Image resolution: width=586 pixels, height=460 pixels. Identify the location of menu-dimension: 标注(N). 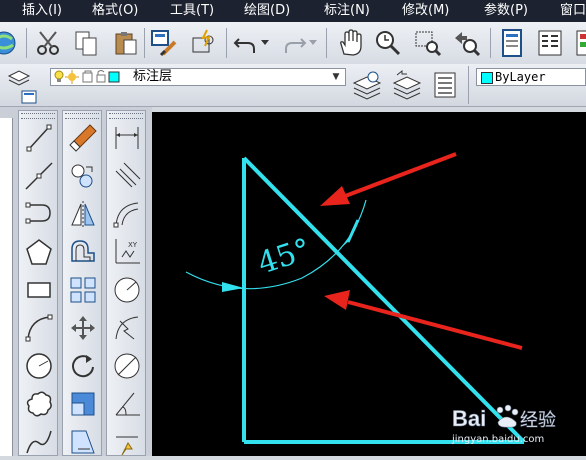
(347, 11).